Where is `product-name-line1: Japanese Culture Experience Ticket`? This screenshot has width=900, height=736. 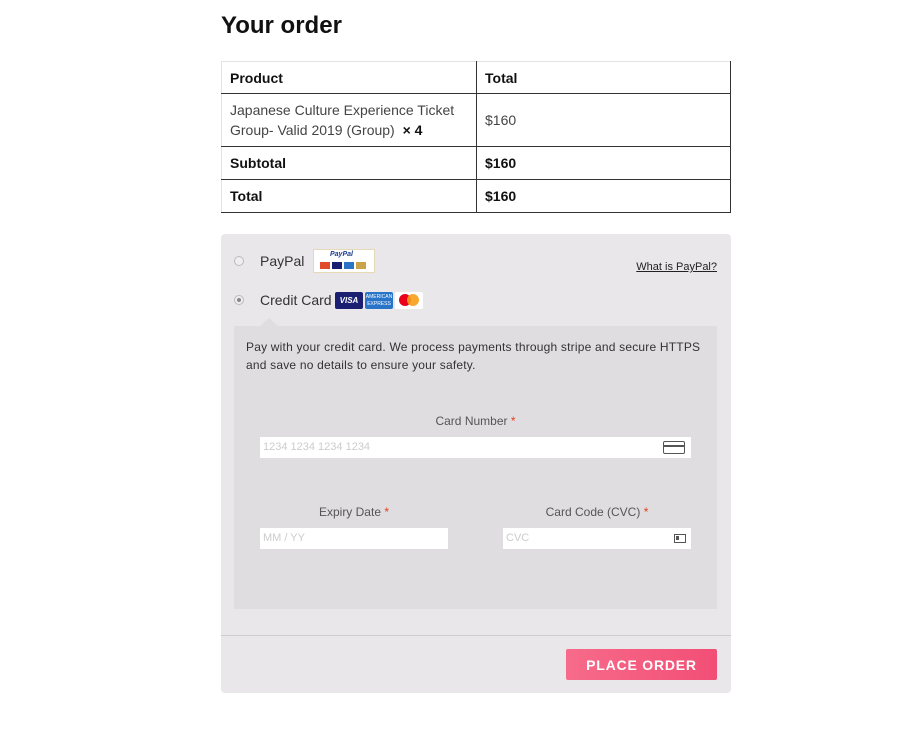 product-name-line1: Japanese Culture Experience Ticket is located at coordinates (342, 110).